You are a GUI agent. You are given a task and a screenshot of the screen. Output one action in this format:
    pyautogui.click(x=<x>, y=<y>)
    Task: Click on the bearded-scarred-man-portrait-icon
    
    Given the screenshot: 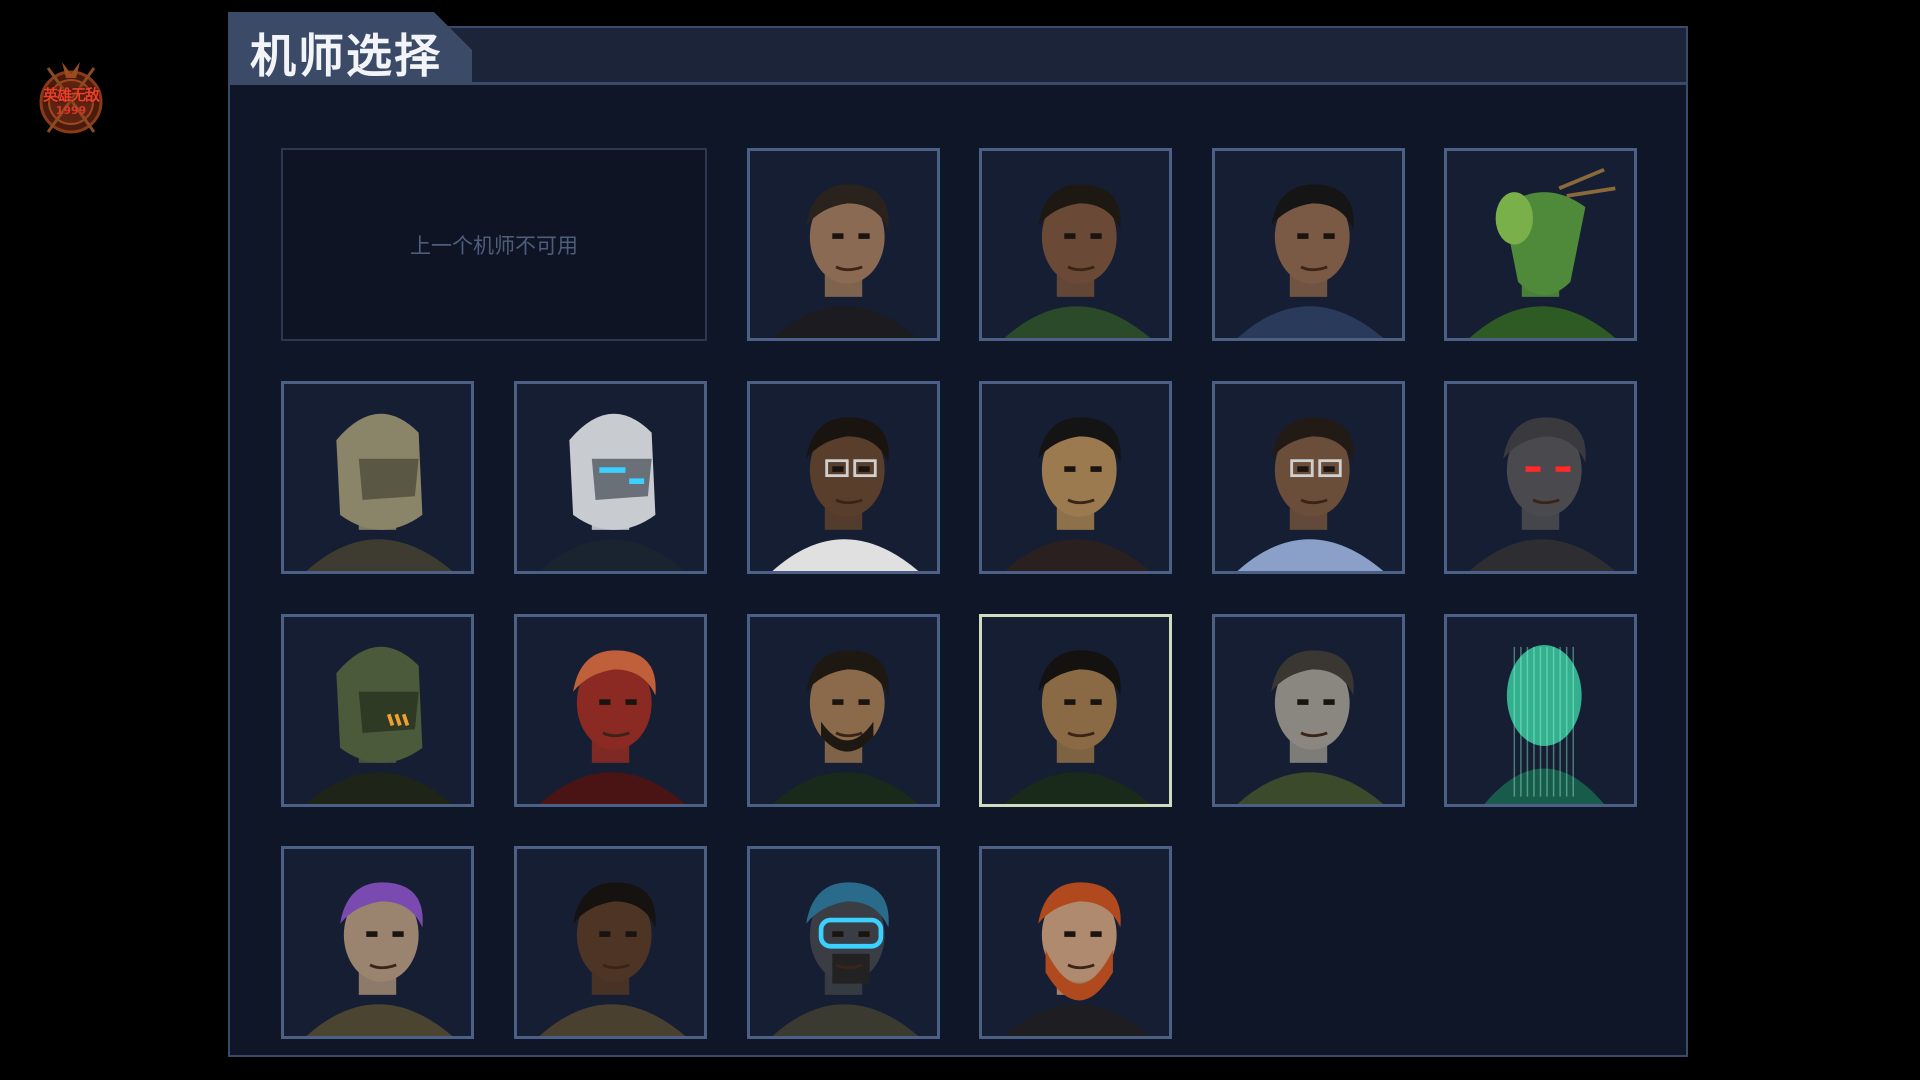 What is the action you would take?
    pyautogui.click(x=843, y=710)
    